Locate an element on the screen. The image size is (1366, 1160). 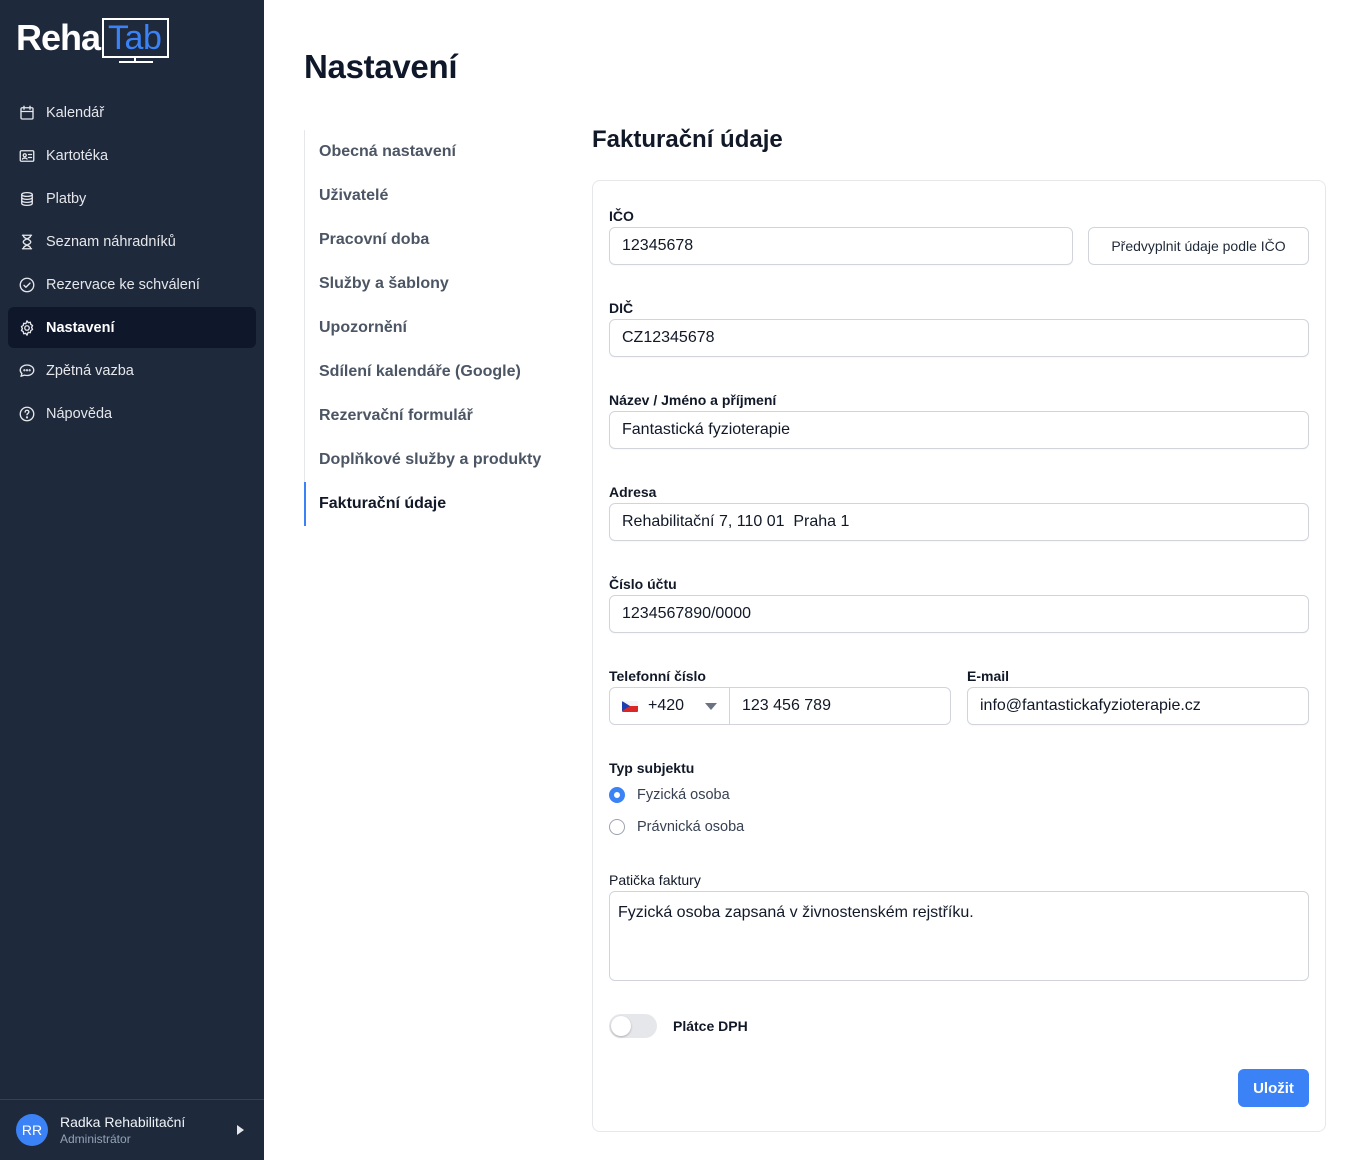
subnav-item-doplnkove-sluzby: Doplňkové služby a produkty is located at coordinates (434, 460).